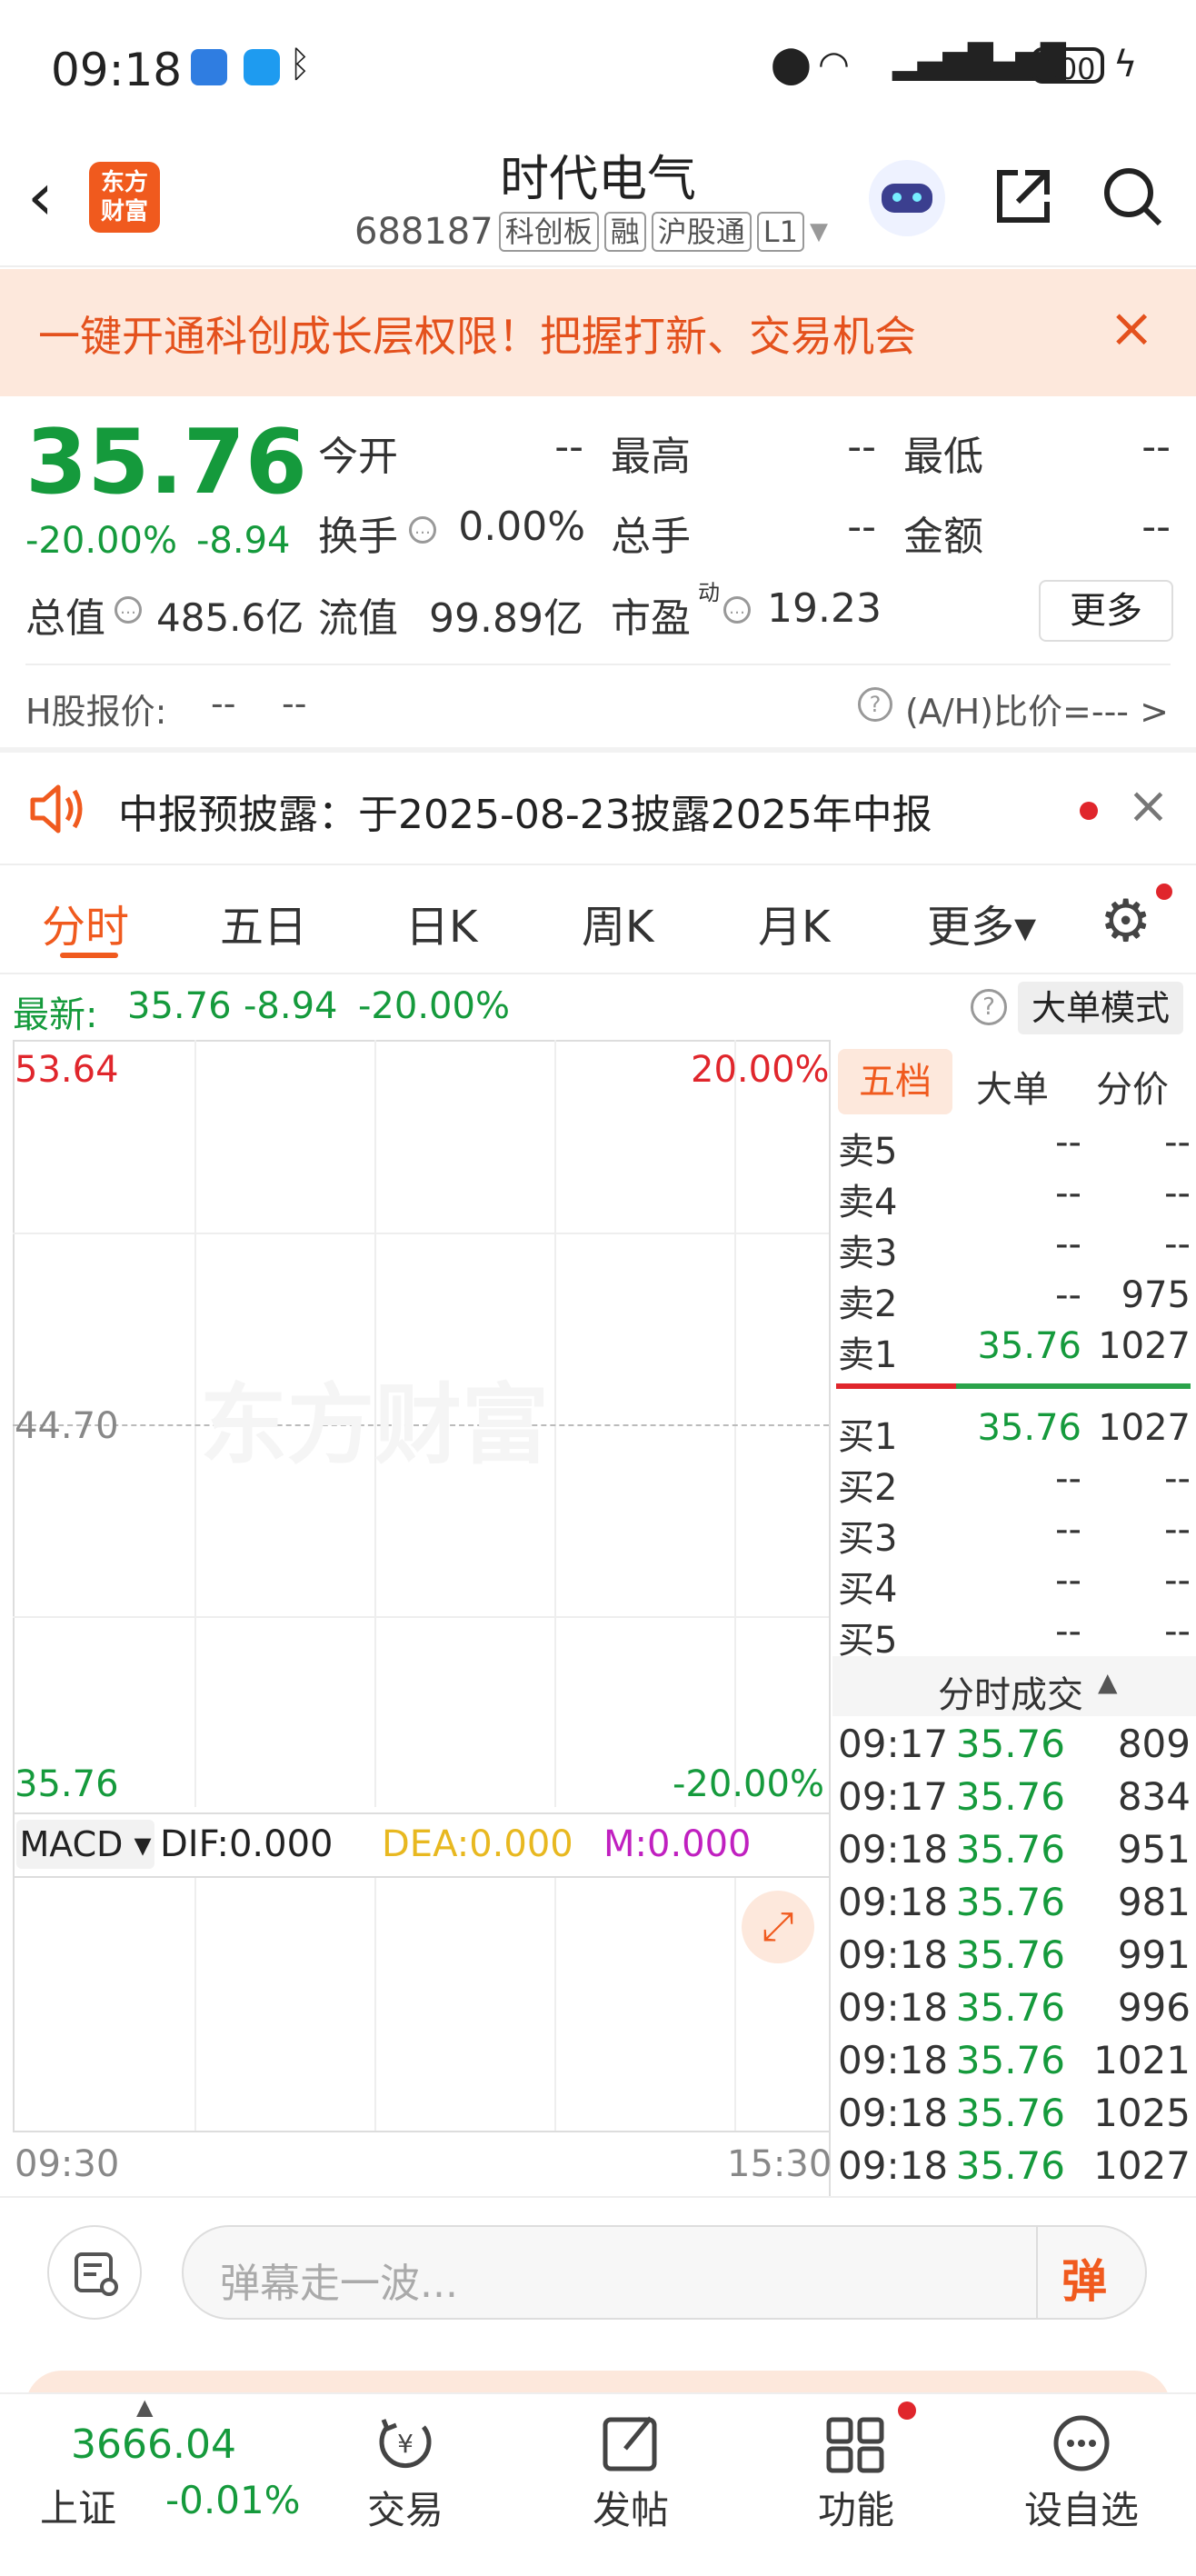  Describe the element at coordinates (153, 2444) in the screenshot. I see `index-value: 3666.04` at that location.